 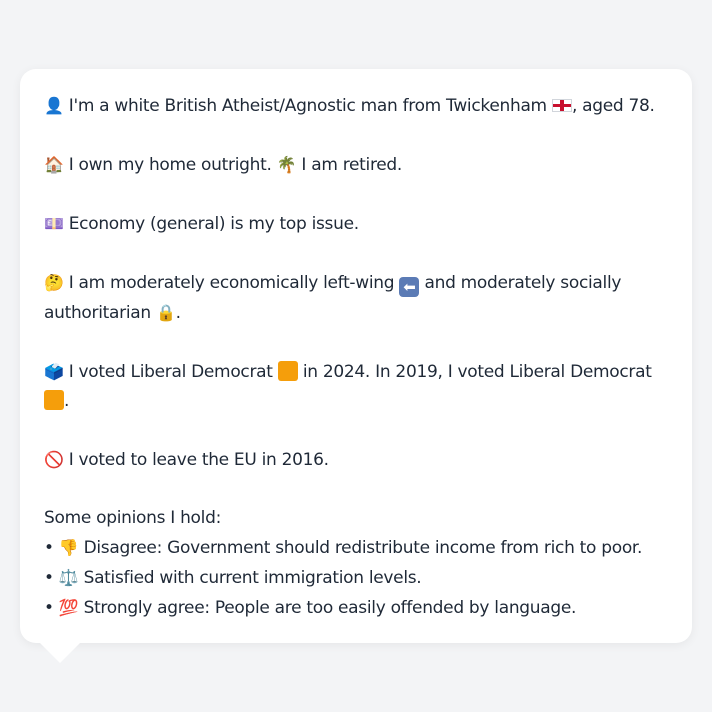 What do you see at coordinates (286, 164) in the screenshot?
I see `palm-tree-icon: 🌴` at bounding box center [286, 164].